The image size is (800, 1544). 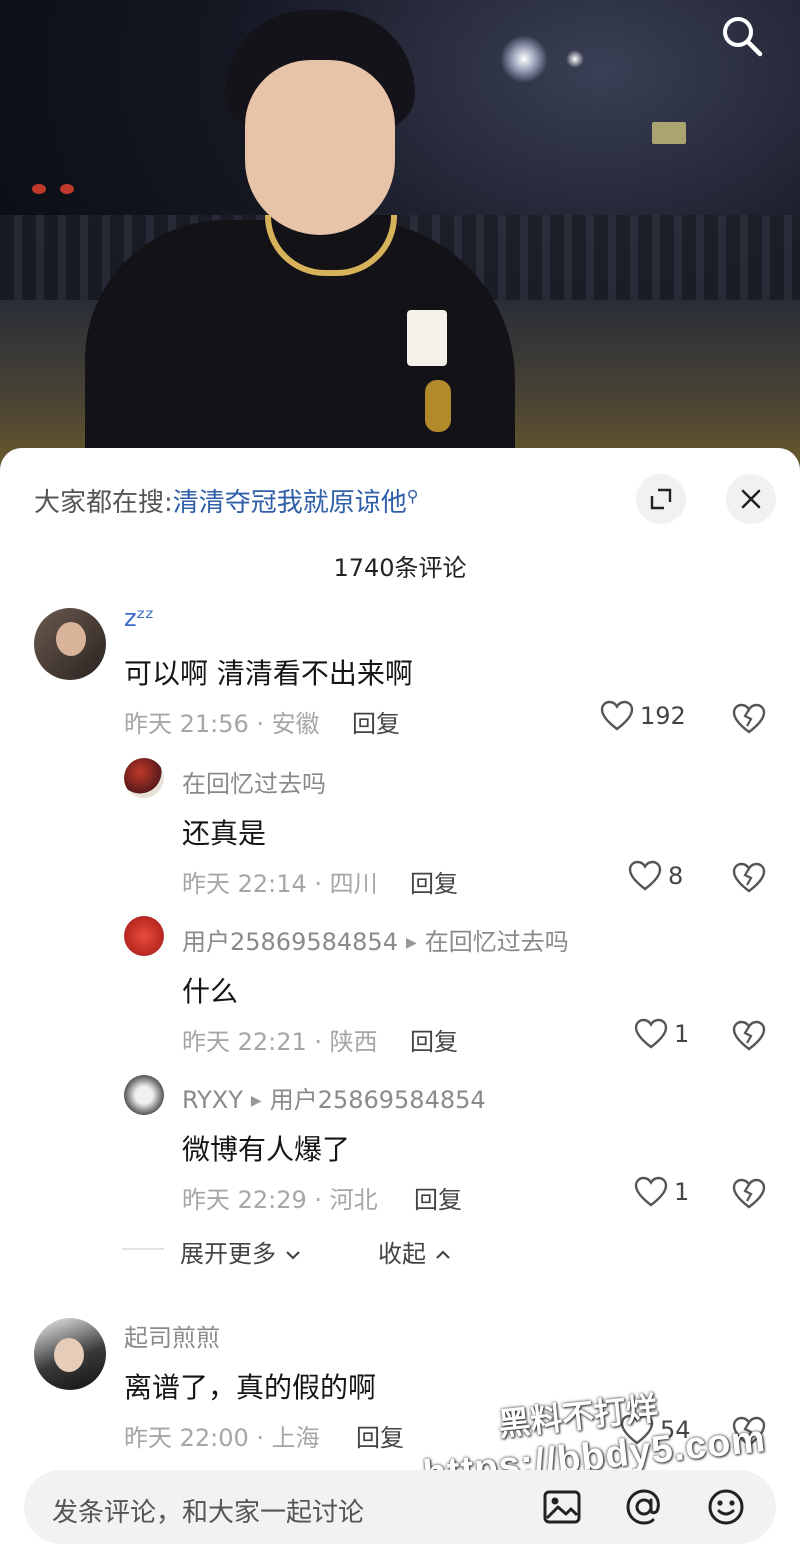 I want to click on exit-sign, so click(x=669, y=133).